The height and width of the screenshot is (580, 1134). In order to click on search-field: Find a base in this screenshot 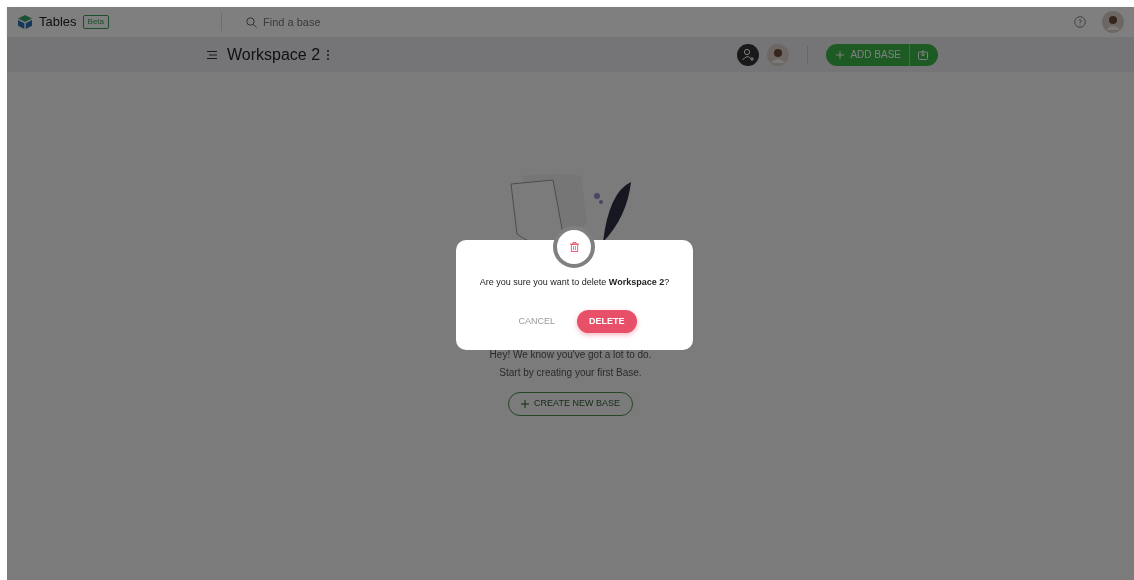, I will do `click(361, 22)`.